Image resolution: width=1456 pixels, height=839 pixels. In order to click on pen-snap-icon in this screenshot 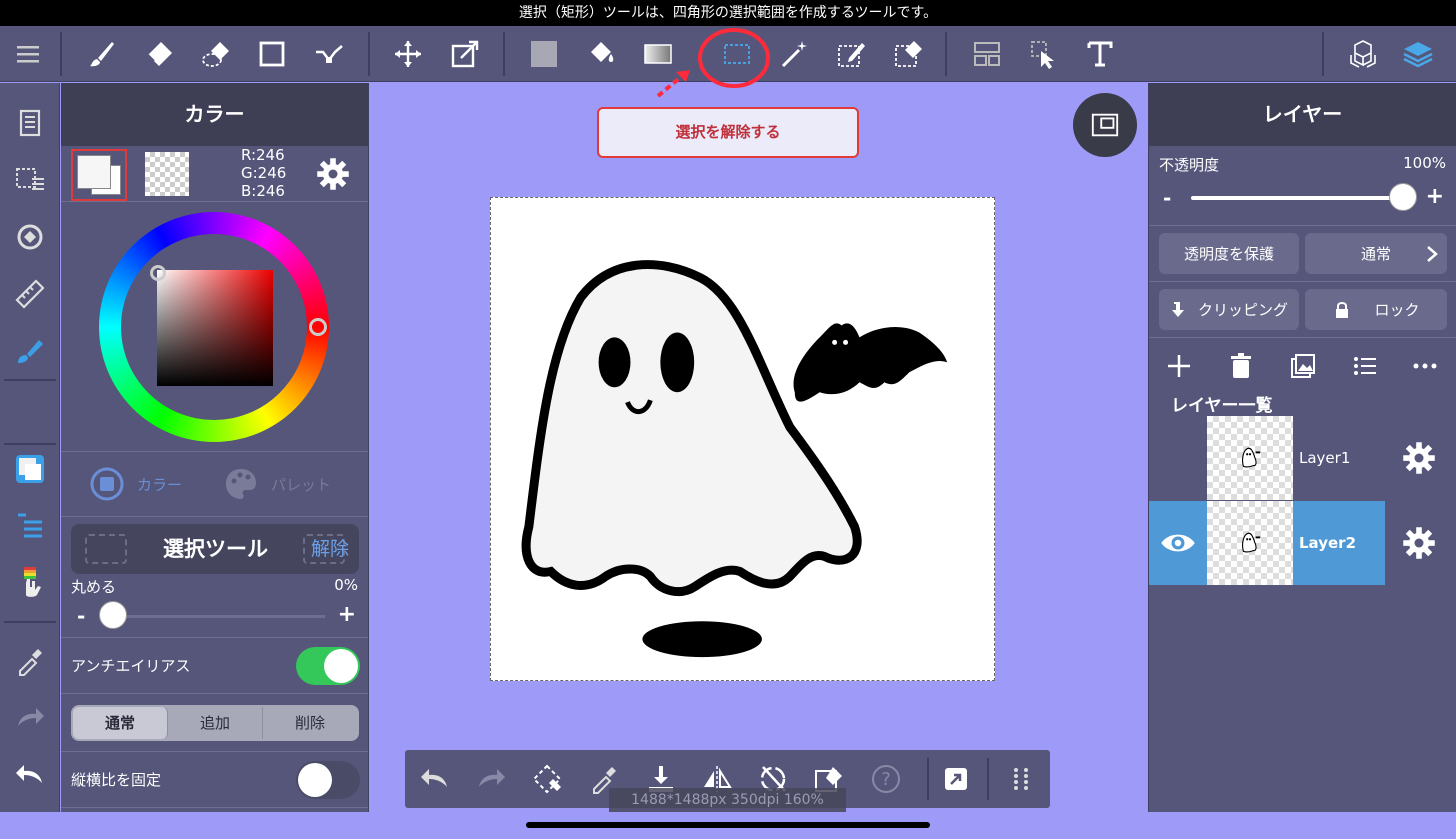, I will do `click(30, 351)`.